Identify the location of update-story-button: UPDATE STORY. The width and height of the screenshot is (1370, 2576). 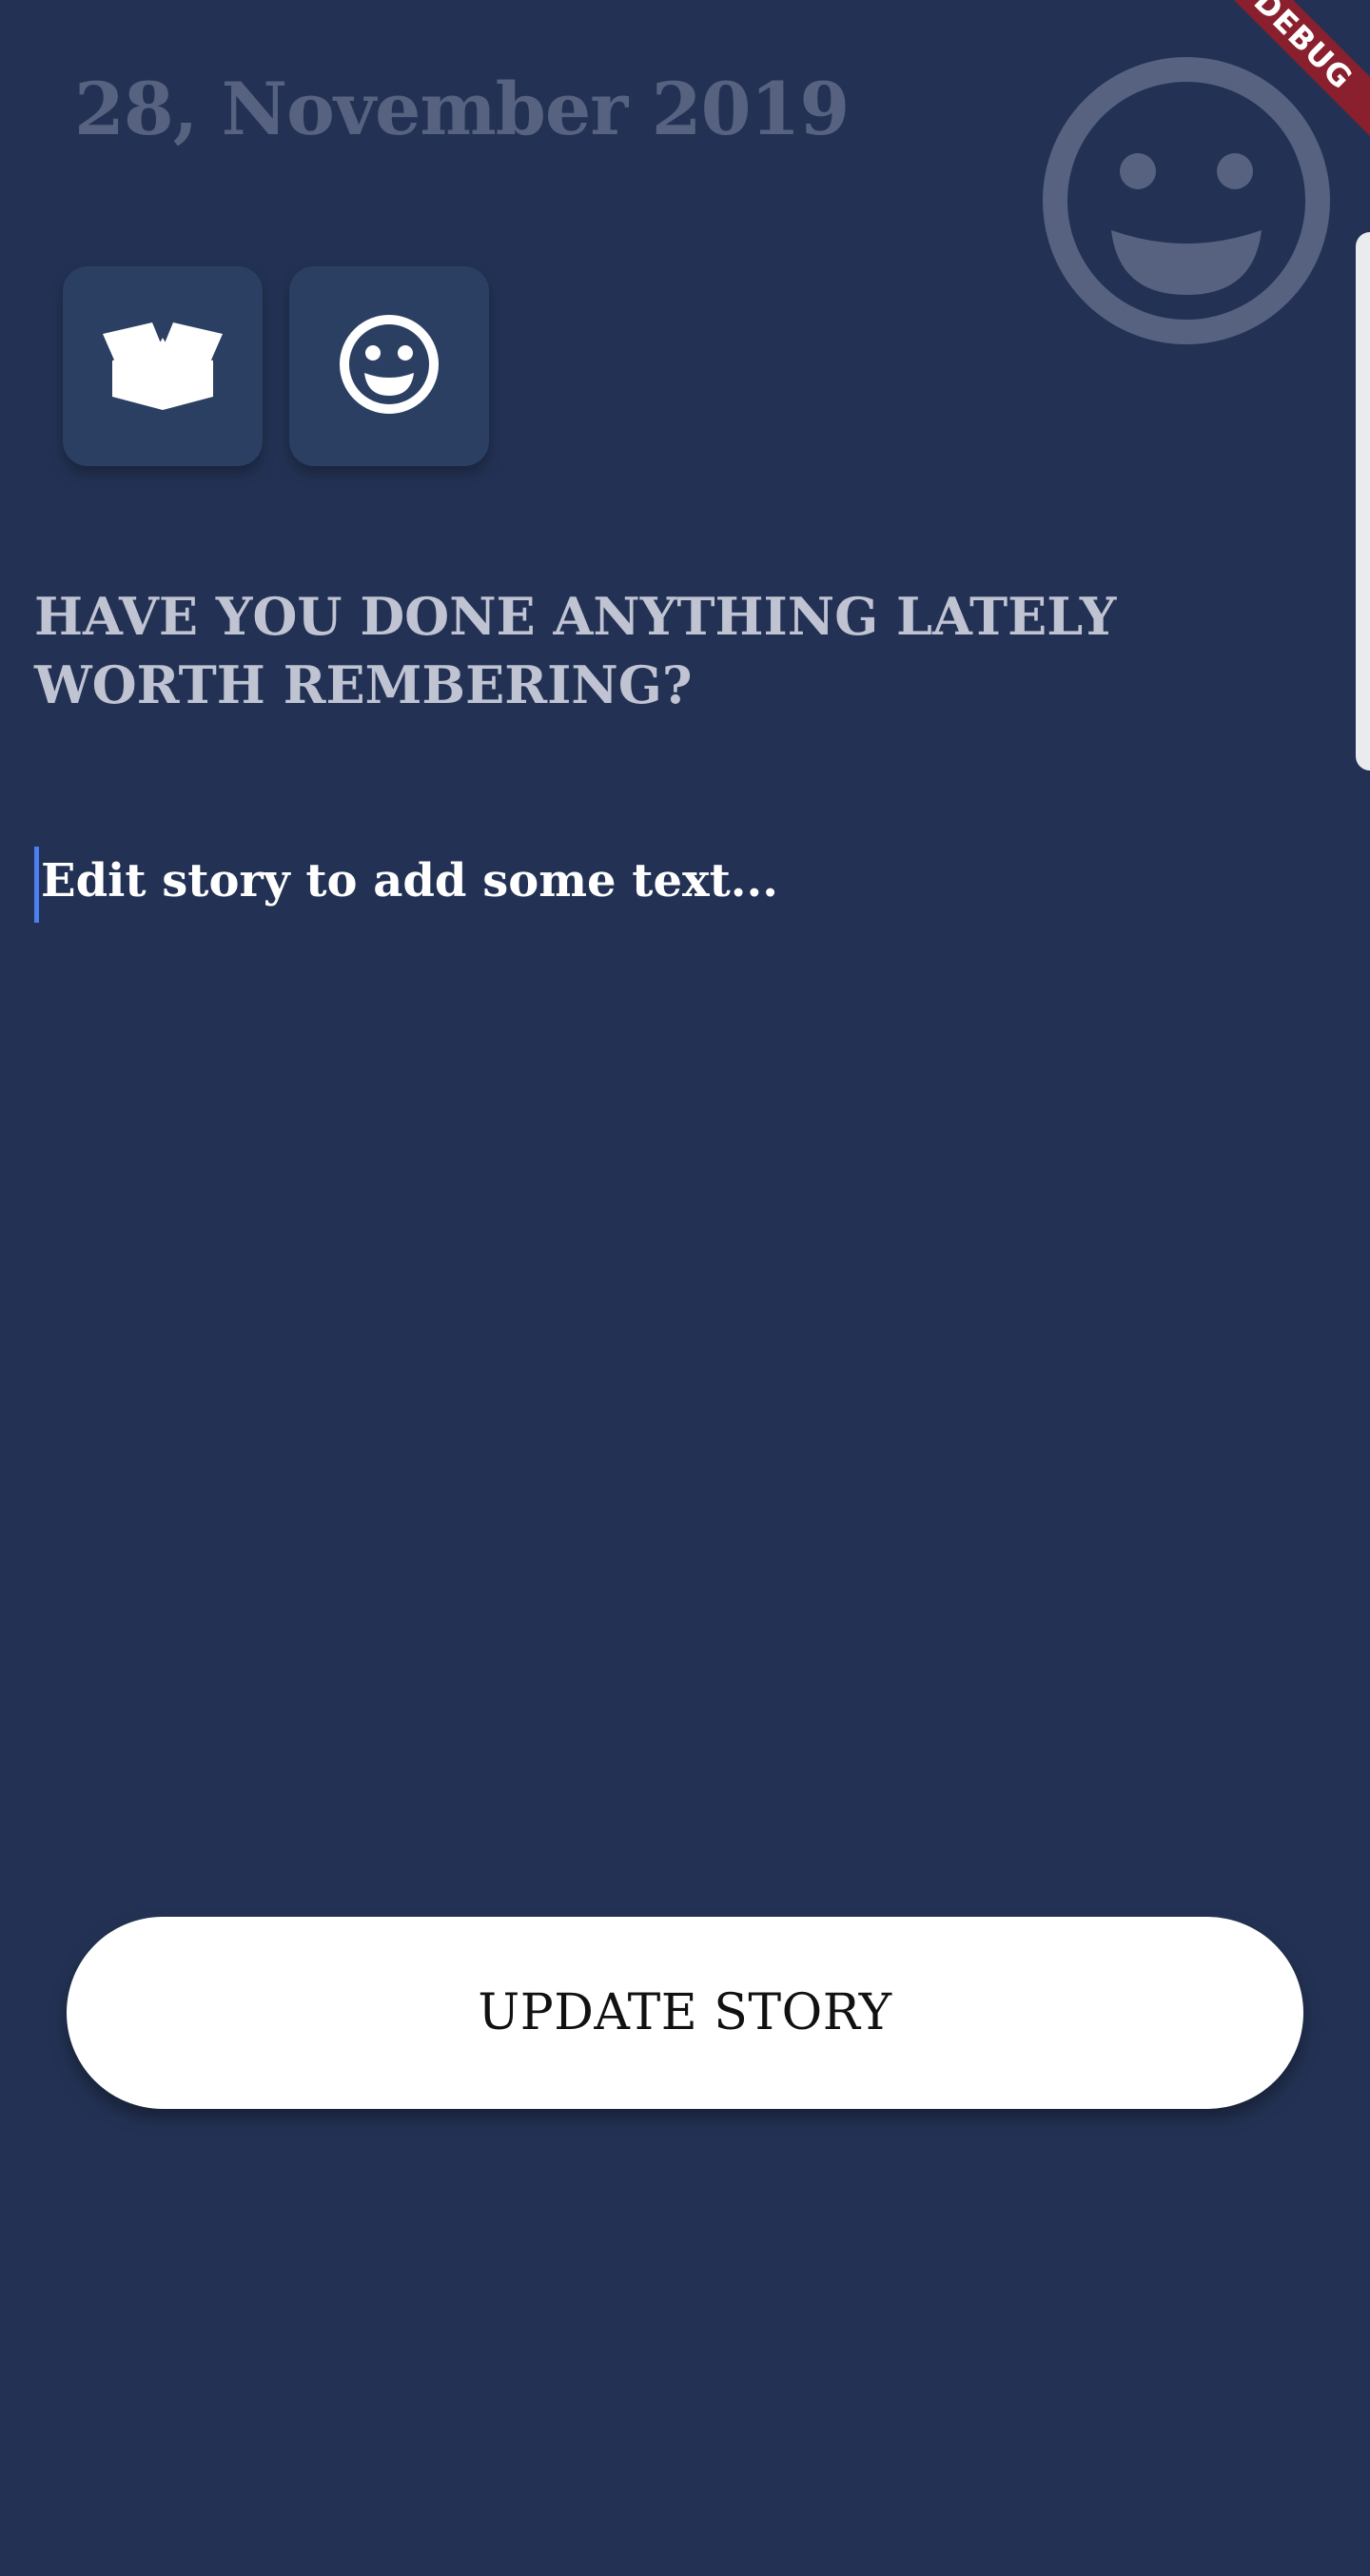
(685, 2013).